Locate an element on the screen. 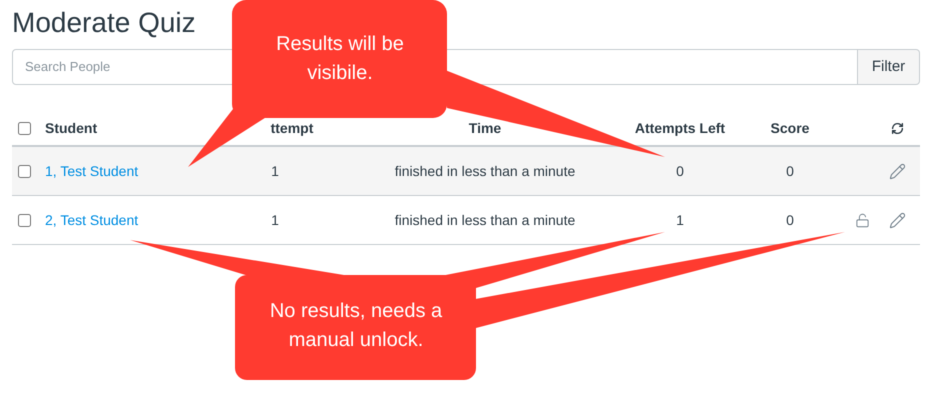 This screenshot has width=932, height=410. student-link: 1, Test Student is located at coordinates (89, 171).